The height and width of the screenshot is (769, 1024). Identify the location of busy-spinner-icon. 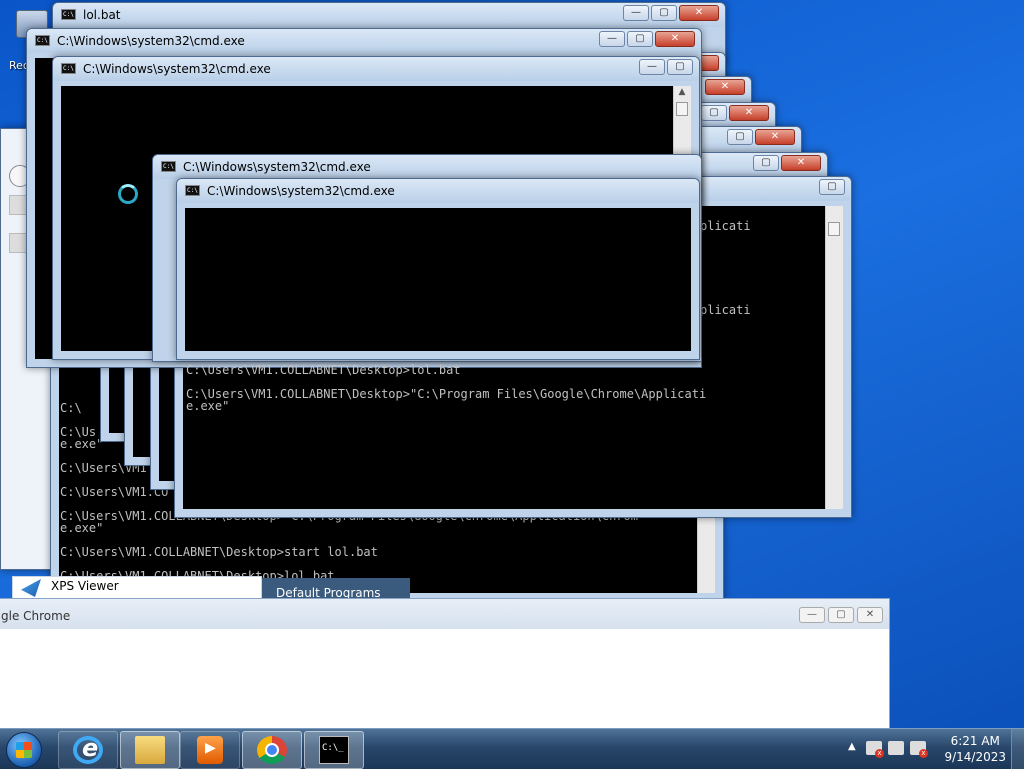
(128, 194).